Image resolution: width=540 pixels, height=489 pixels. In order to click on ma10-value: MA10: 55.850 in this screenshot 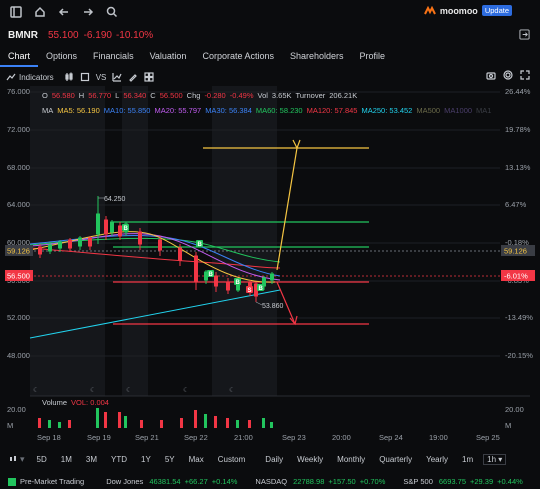, I will do `click(127, 110)`.